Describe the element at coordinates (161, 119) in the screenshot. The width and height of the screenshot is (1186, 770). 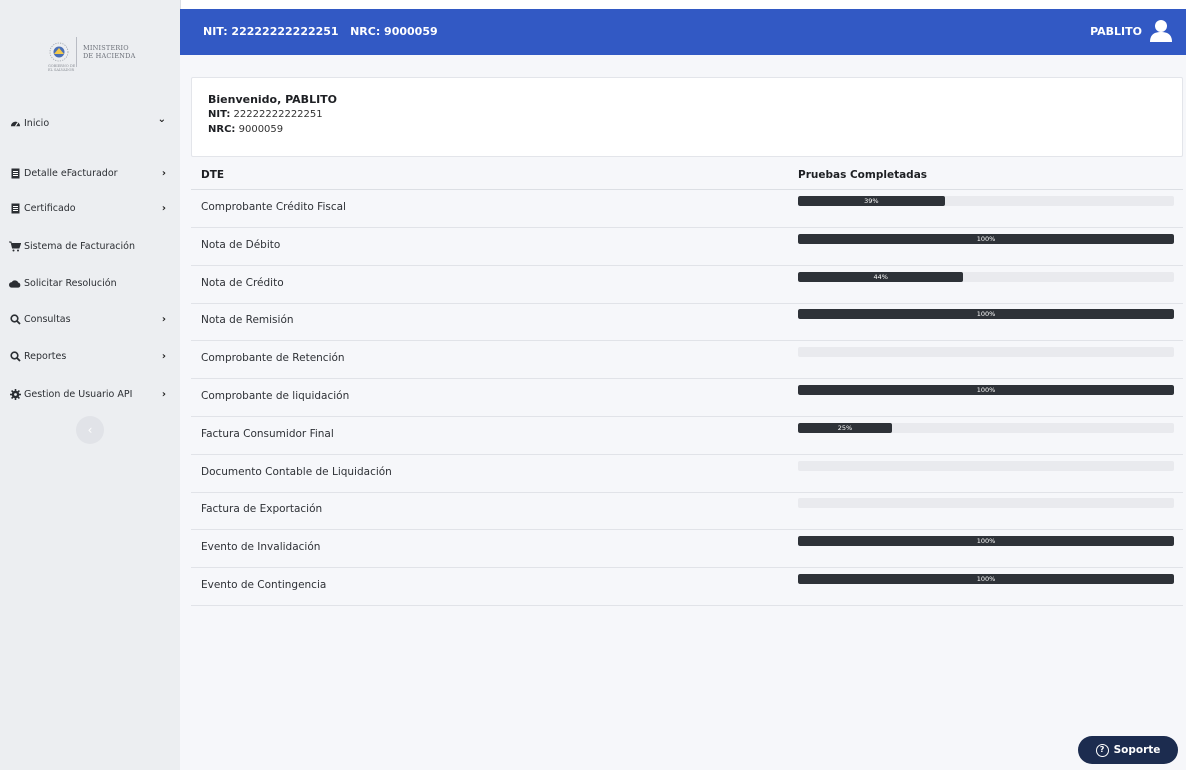
I see `chevron-down-icon: ⌄` at that location.